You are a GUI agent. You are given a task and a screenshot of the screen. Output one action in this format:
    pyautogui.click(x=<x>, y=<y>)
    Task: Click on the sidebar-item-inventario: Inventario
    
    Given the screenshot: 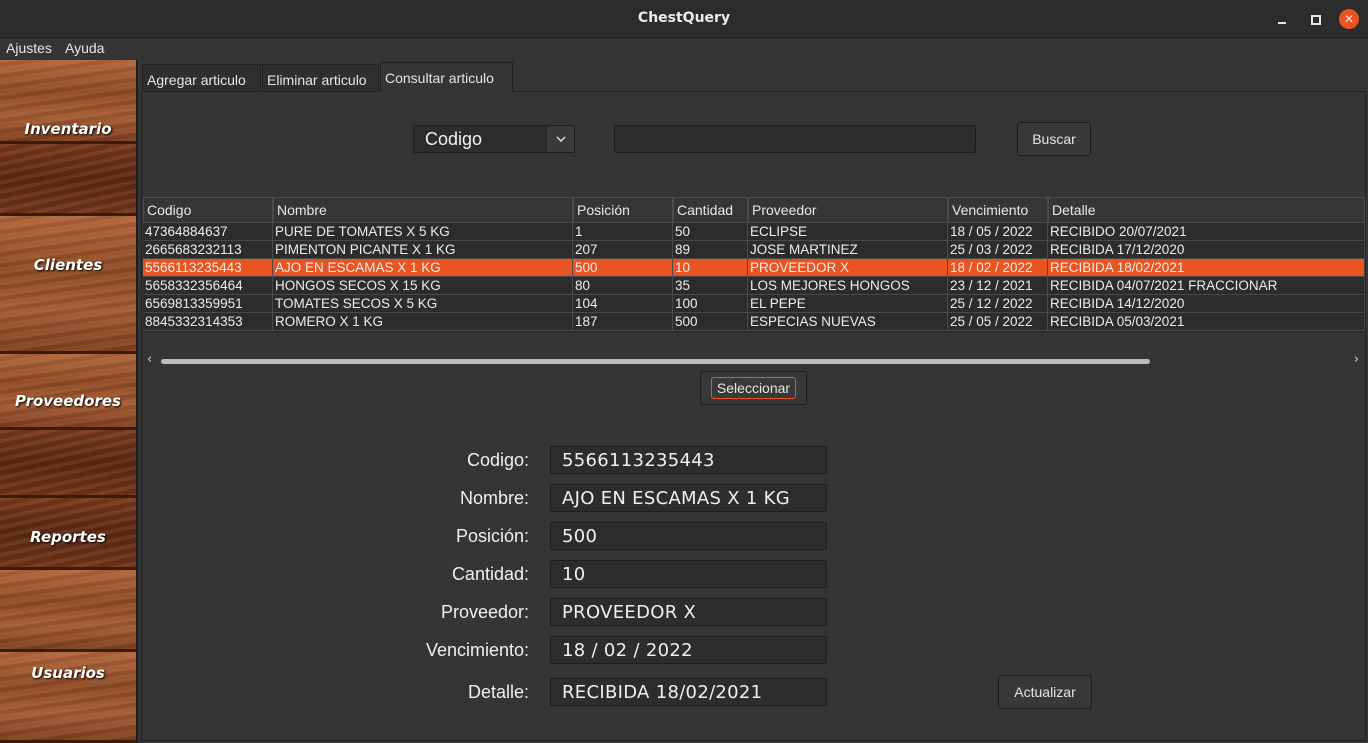 What is the action you would take?
    pyautogui.click(x=68, y=129)
    